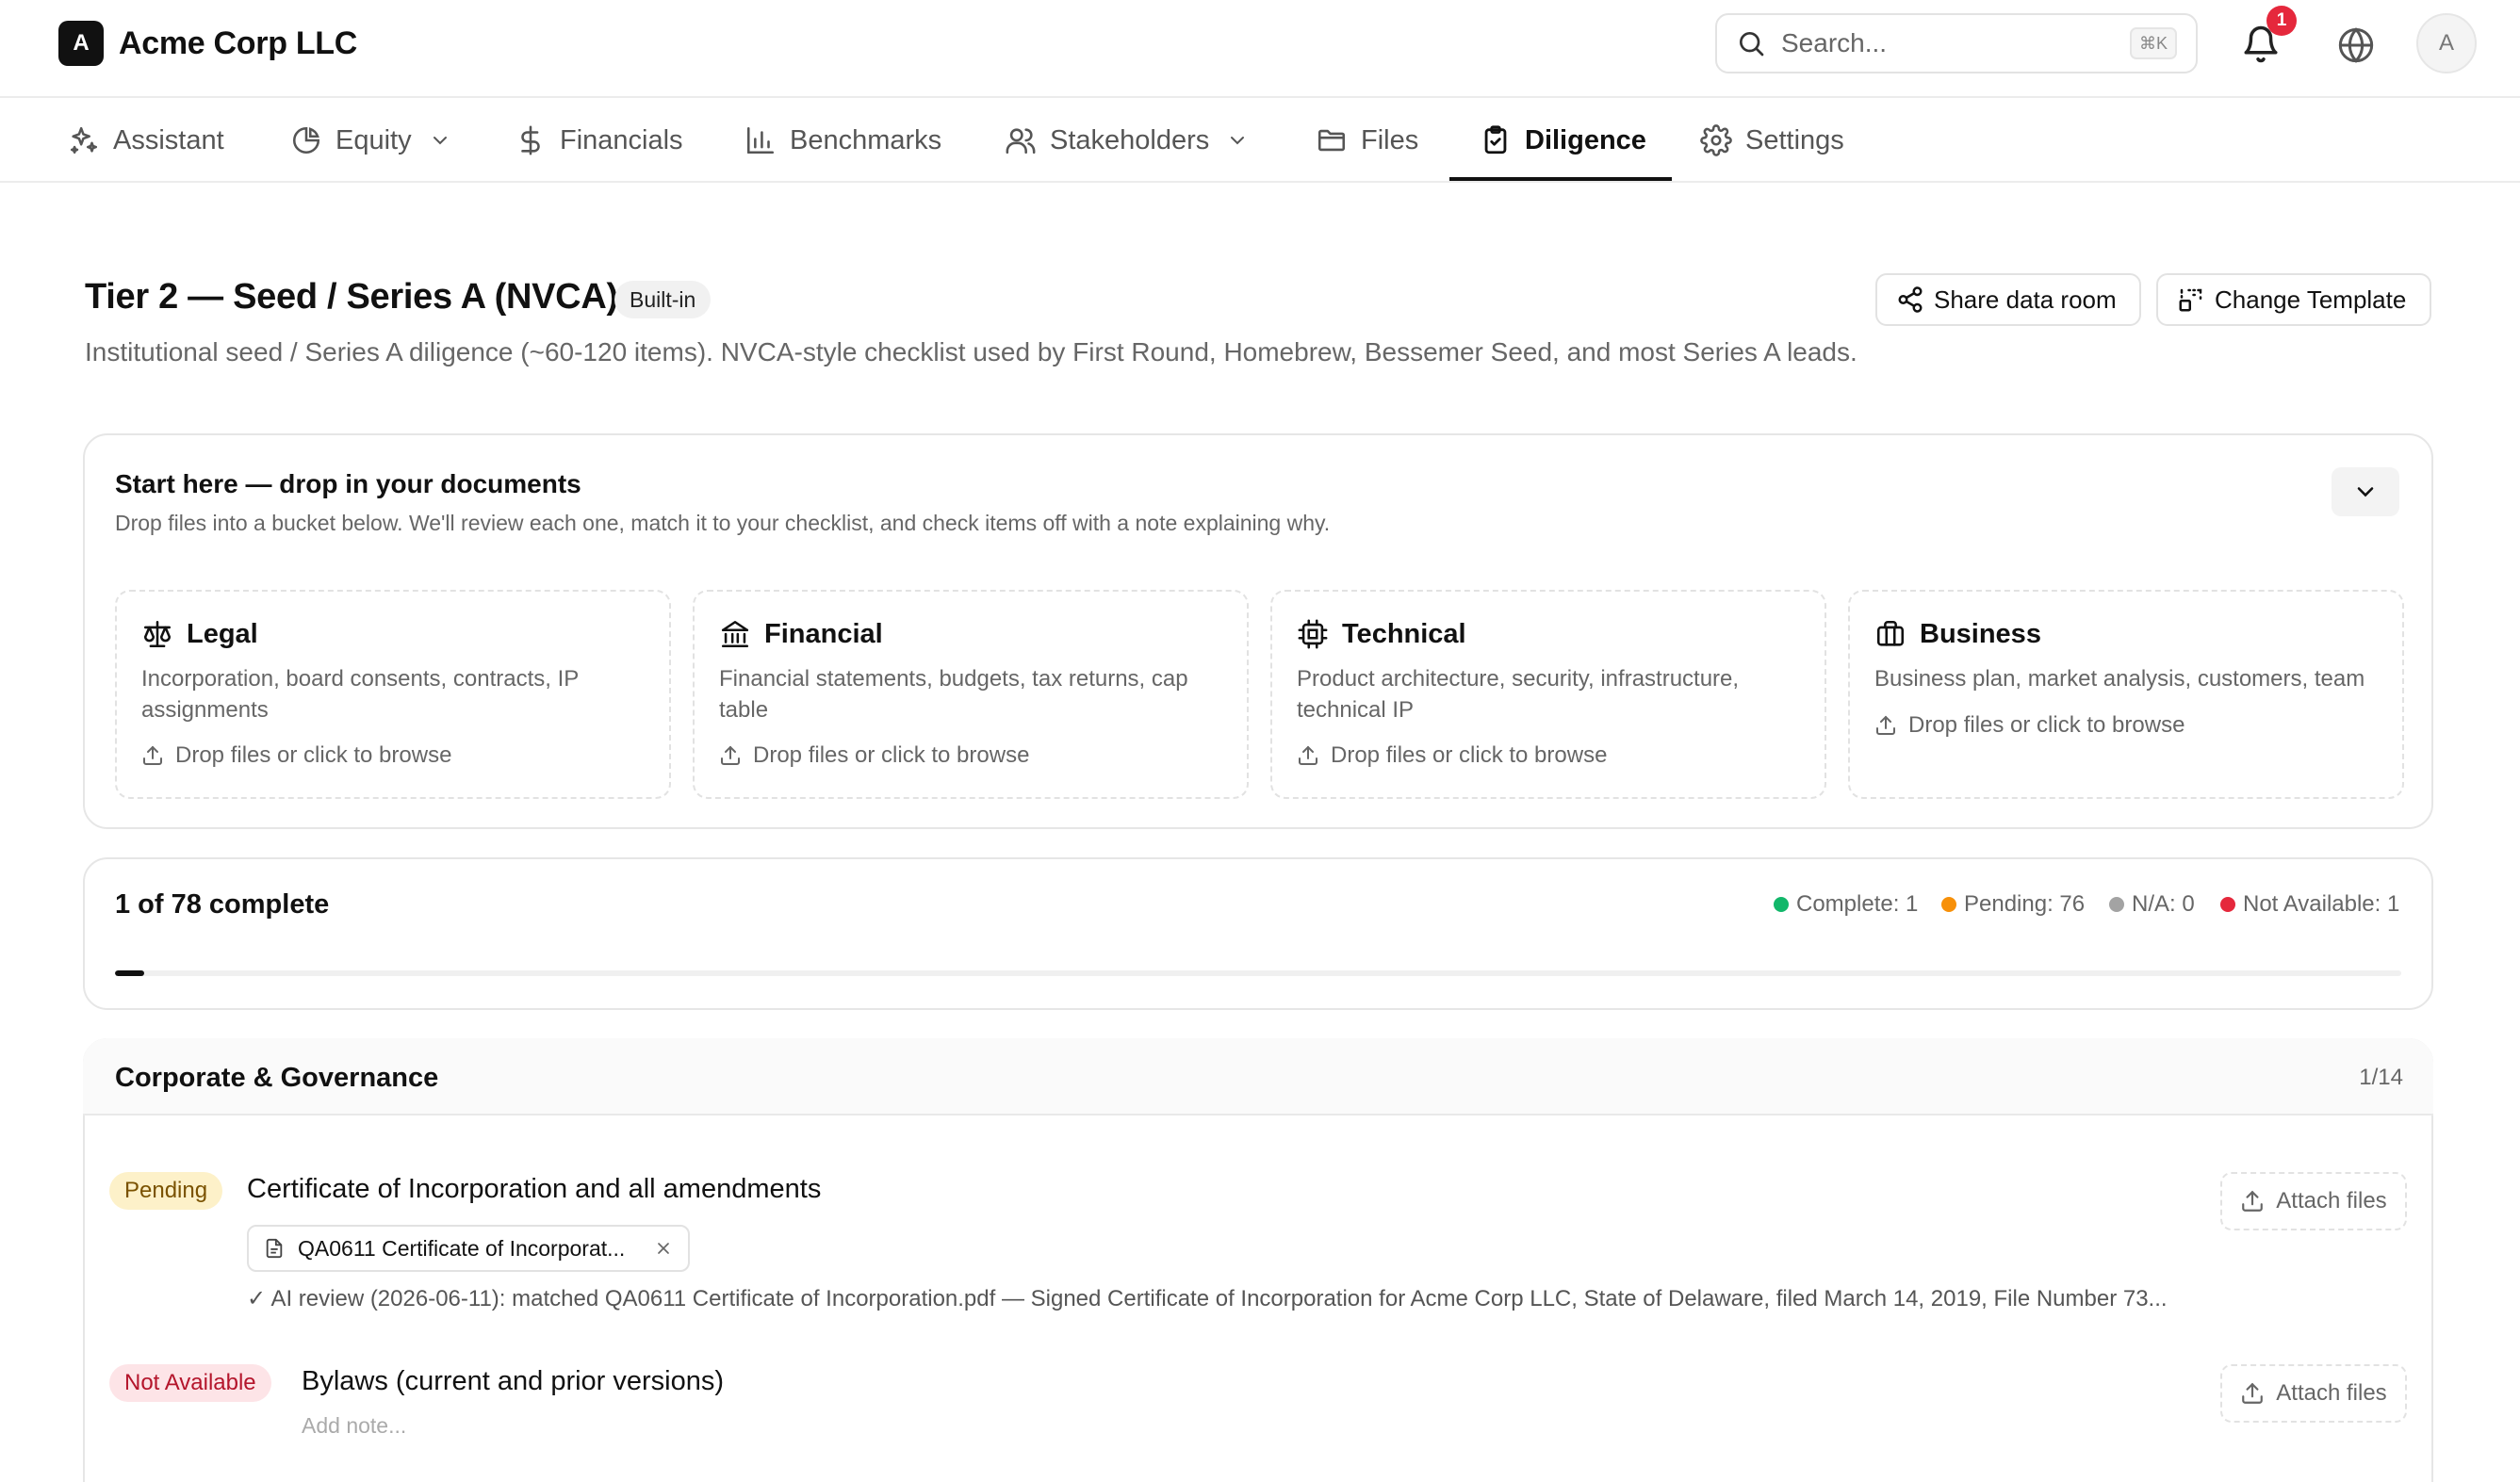  Describe the element at coordinates (199, 634) in the screenshot. I see `bucket-legal-header: Legal` at that location.